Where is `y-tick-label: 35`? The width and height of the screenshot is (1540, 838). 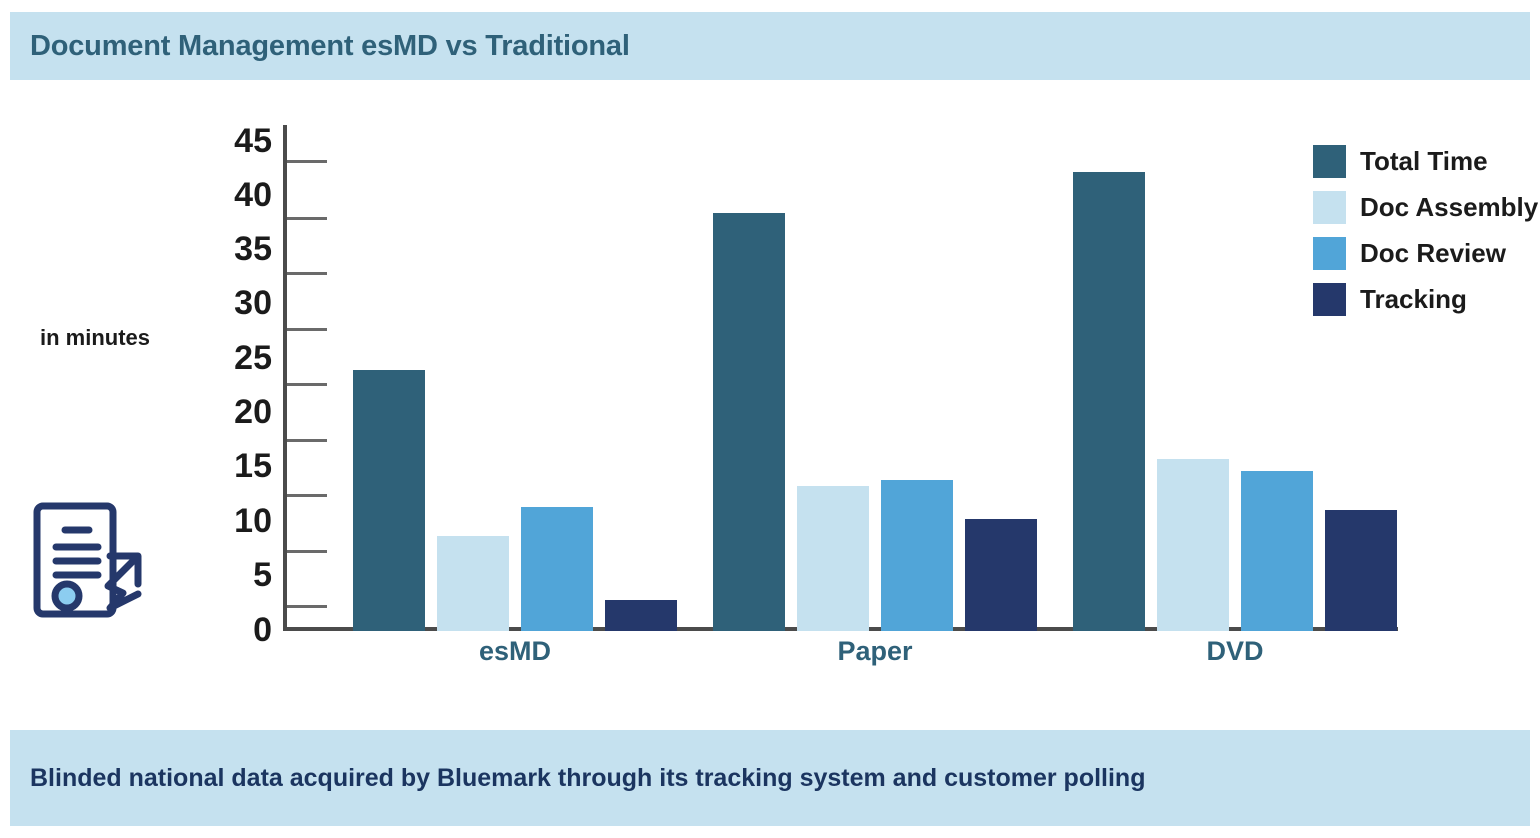
y-tick-label: 35 is located at coordinates (253, 249).